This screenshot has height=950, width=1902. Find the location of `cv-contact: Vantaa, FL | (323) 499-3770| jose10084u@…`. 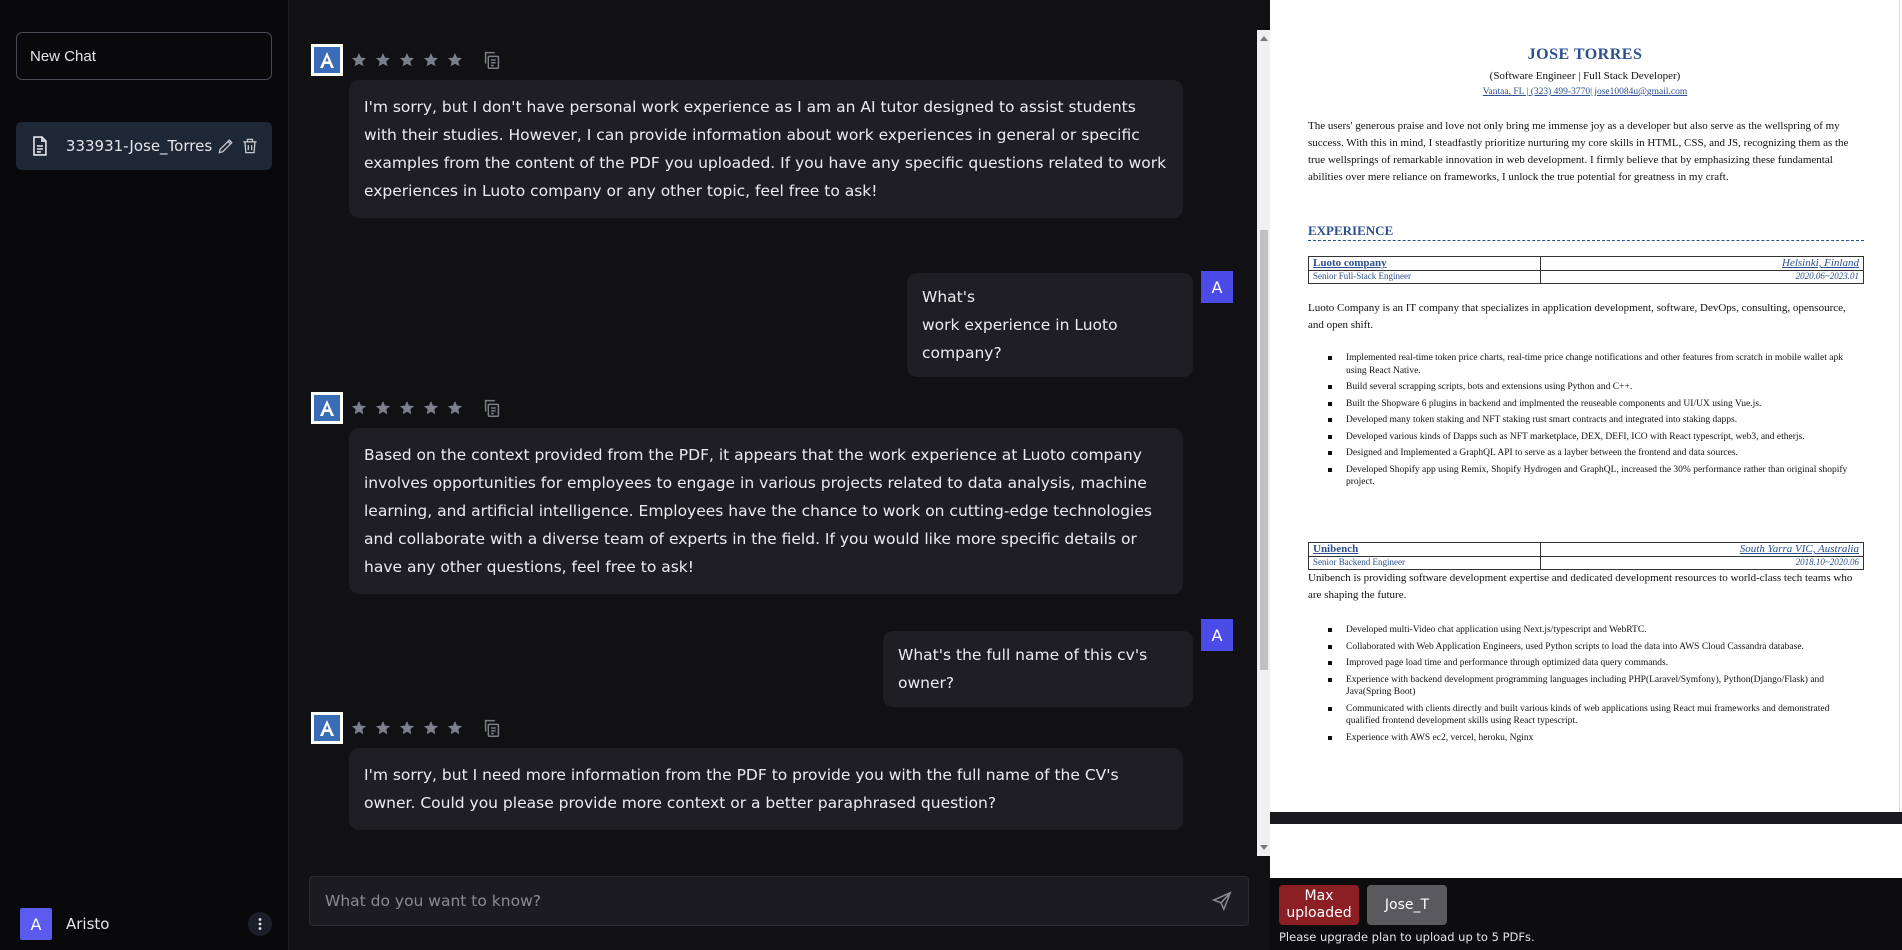

cv-contact: Vantaa, FL | (323) 499-3770| jose10084u@… is located at coordinates (1585, 92).